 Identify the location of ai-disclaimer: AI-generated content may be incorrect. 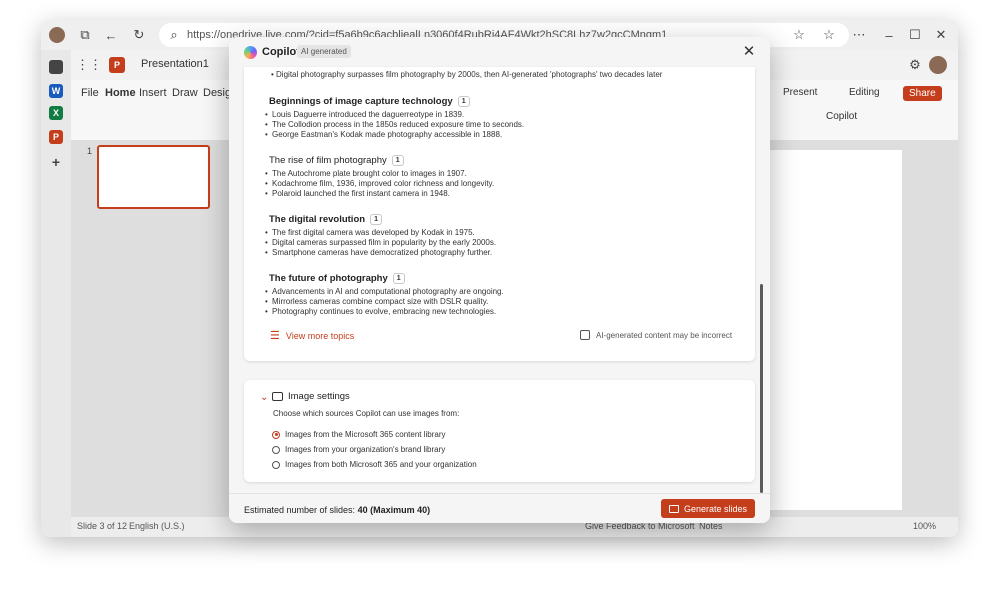
(656, 335).